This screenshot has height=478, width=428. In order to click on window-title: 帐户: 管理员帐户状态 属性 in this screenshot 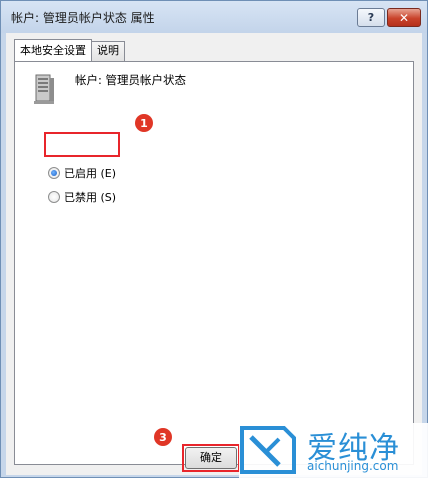, I will do `click(83, 18)`.